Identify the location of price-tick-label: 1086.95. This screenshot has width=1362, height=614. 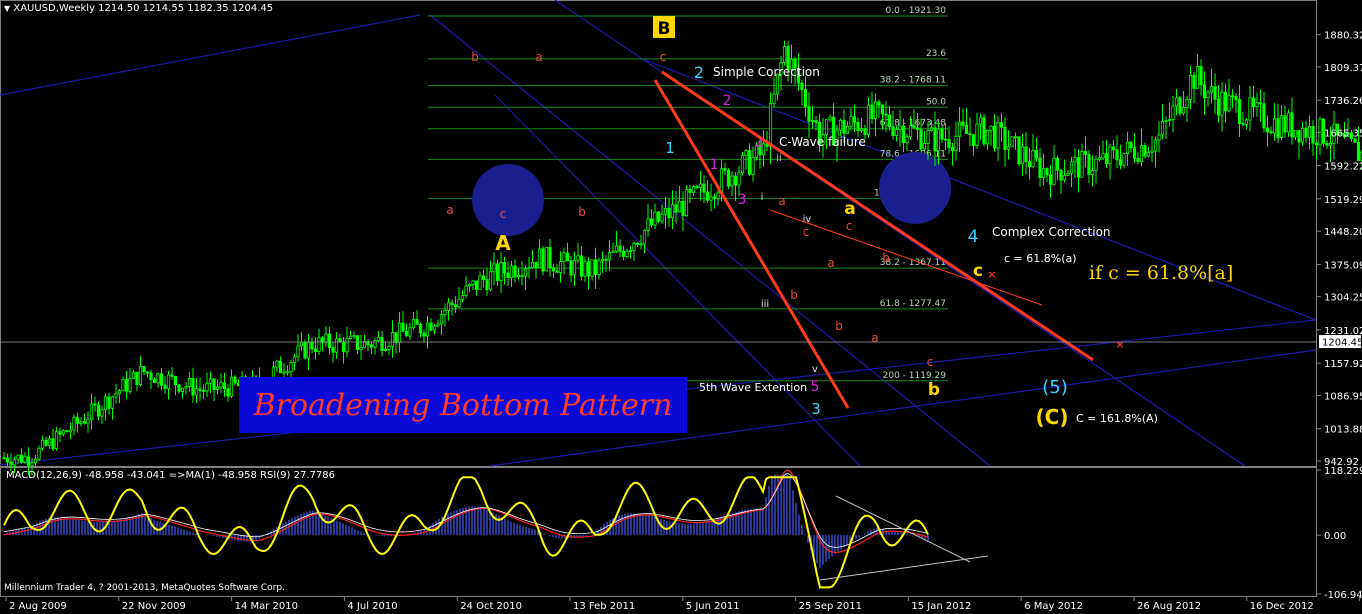
(1343, 396).